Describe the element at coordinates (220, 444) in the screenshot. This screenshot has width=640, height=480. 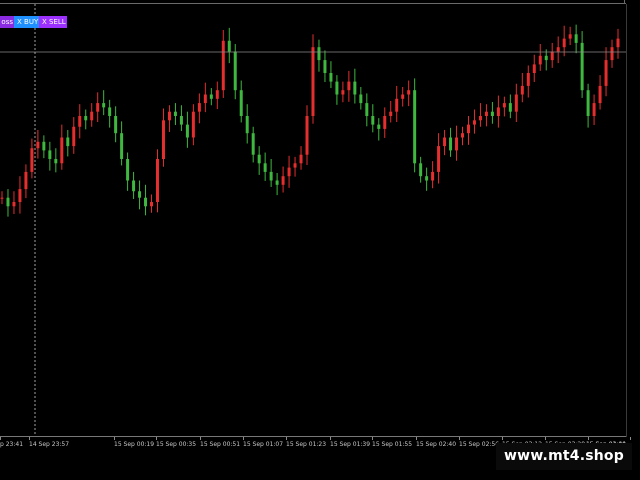
I see `time-axis-label: 15 Sep 00:51` at that location.